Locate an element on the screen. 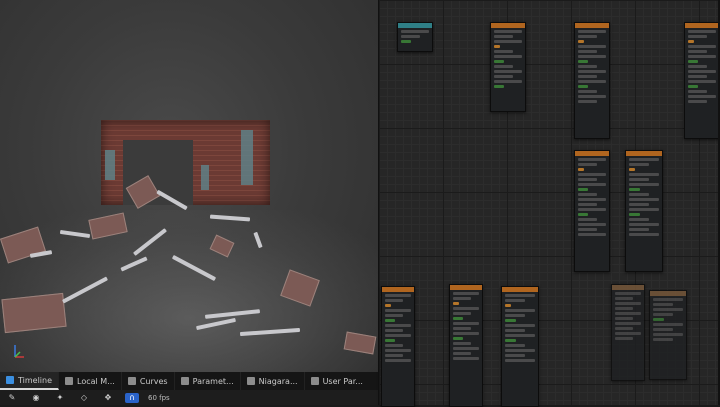 The image size is (720, 407). book-icon is located at coordinates (69, 381).